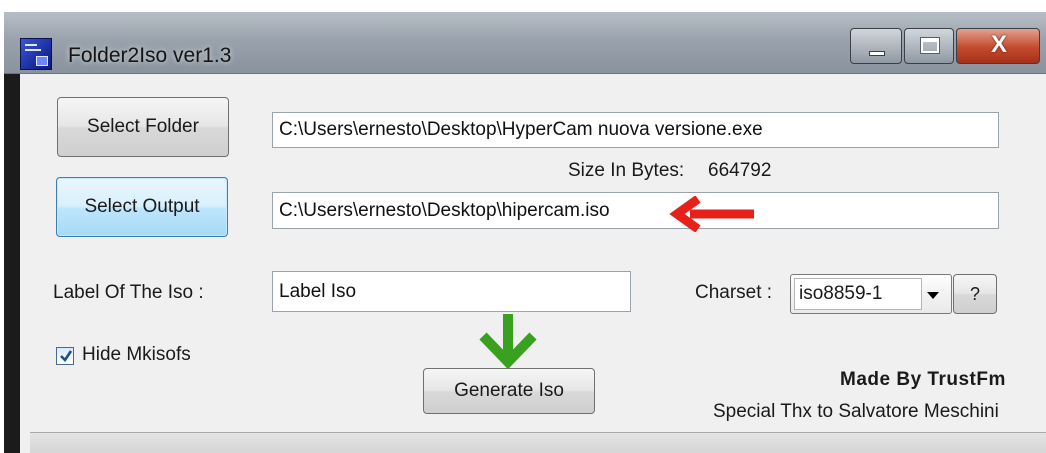 Image resolution: width=1046 pixels, height=453 pixels. I want to click on hide-mkisofs-label: Hide Mkisofs, so click(136, 354).